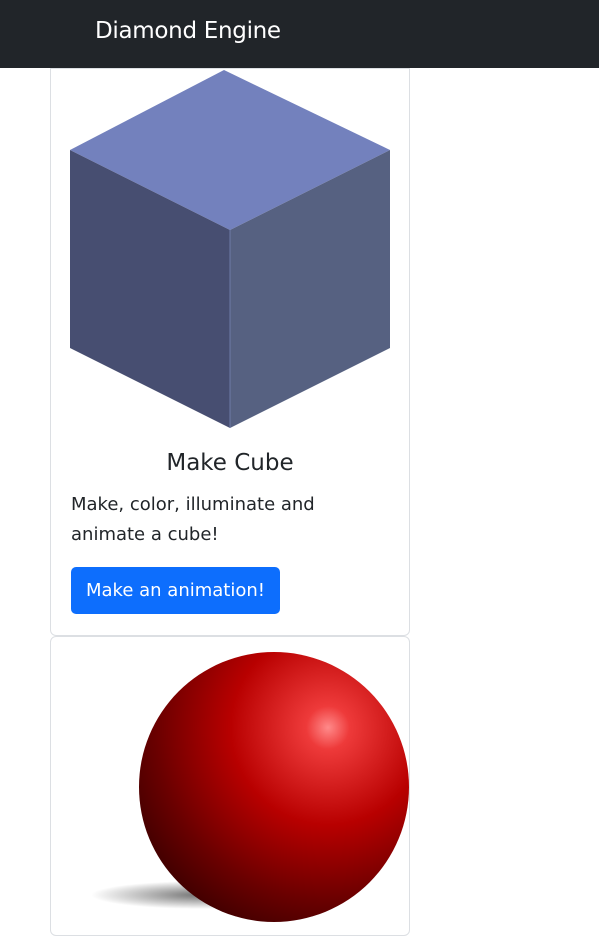  What do you see at coordinates (274, 787) in the screenshot?
I see `sphere-body` at bounding box center [274, 787].